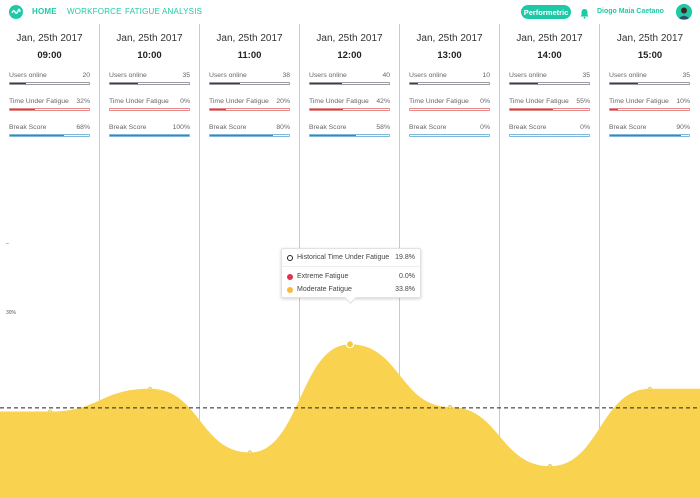 This screenshot has height=498, width=700. What do you see at coordinates (386, 75) in the screenshot?
I see `metric-value: 40` at bounding box center [386, 75].